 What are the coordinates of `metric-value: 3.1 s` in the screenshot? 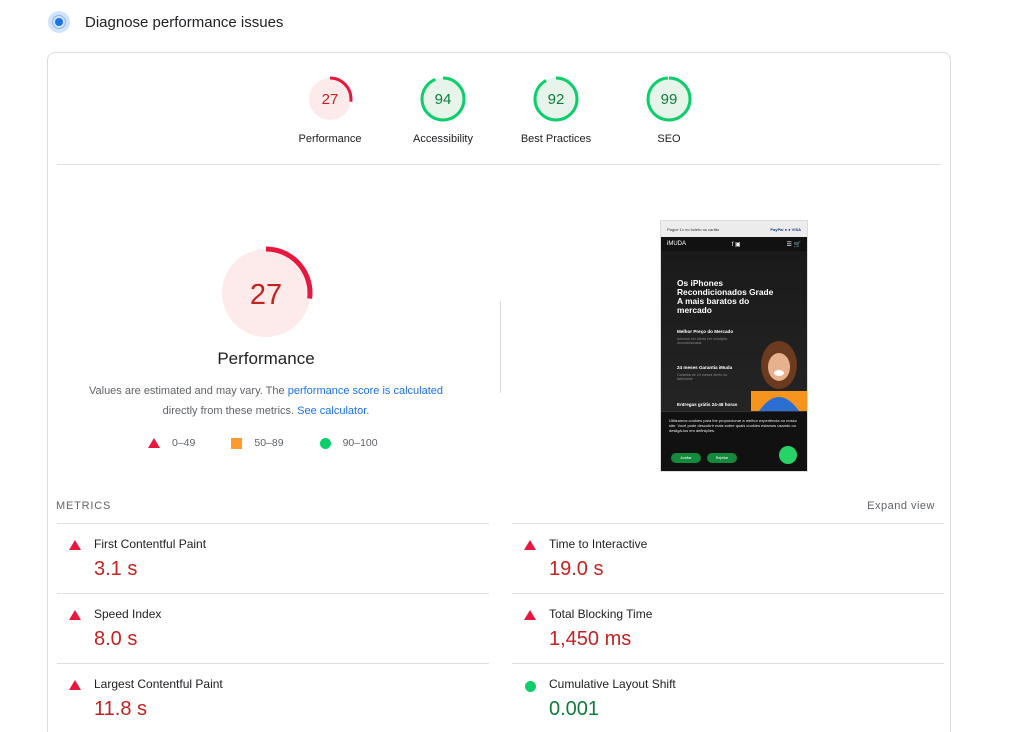 It's located at (116, 569).